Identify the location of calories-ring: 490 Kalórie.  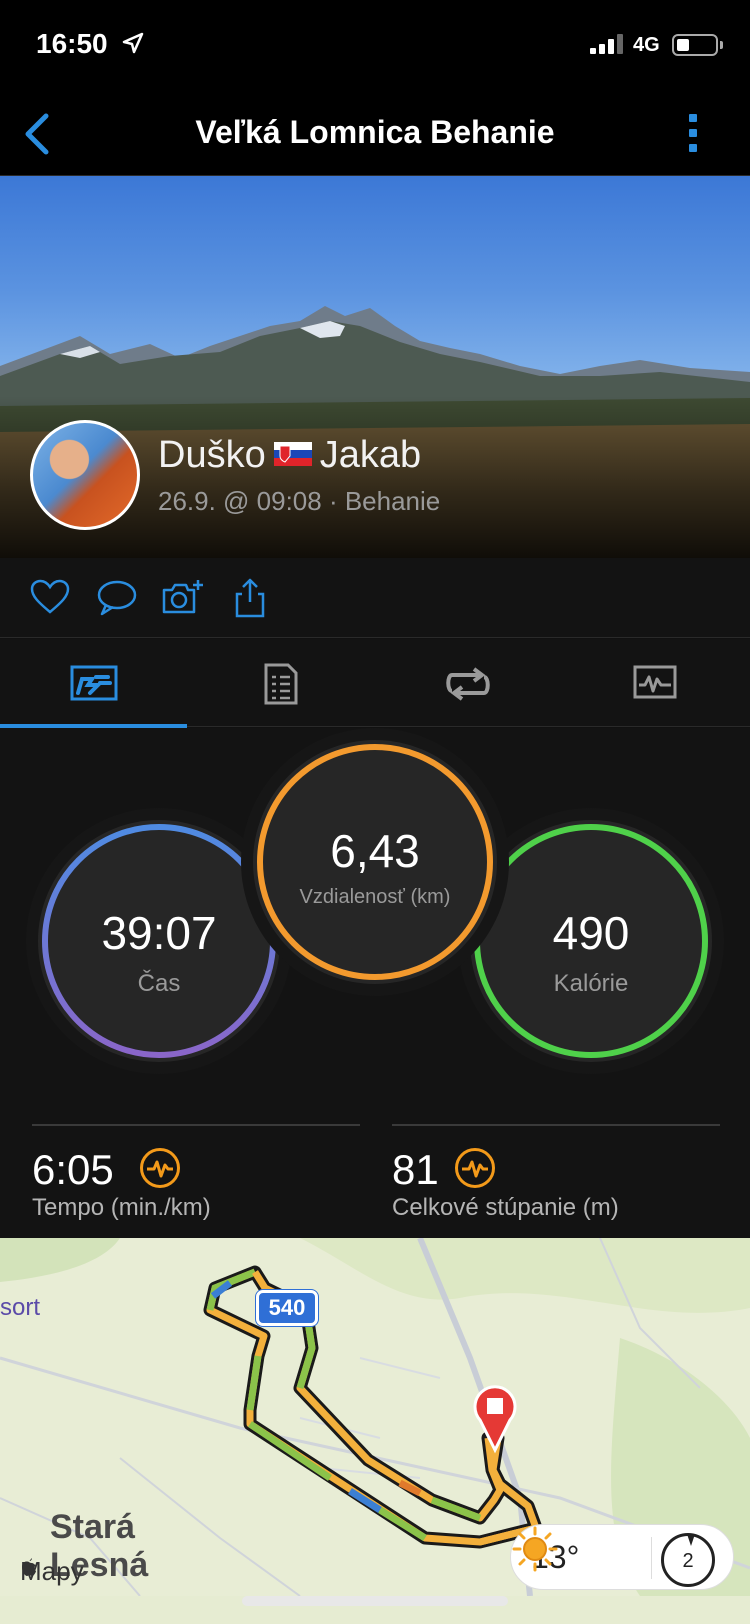
(591, 941).